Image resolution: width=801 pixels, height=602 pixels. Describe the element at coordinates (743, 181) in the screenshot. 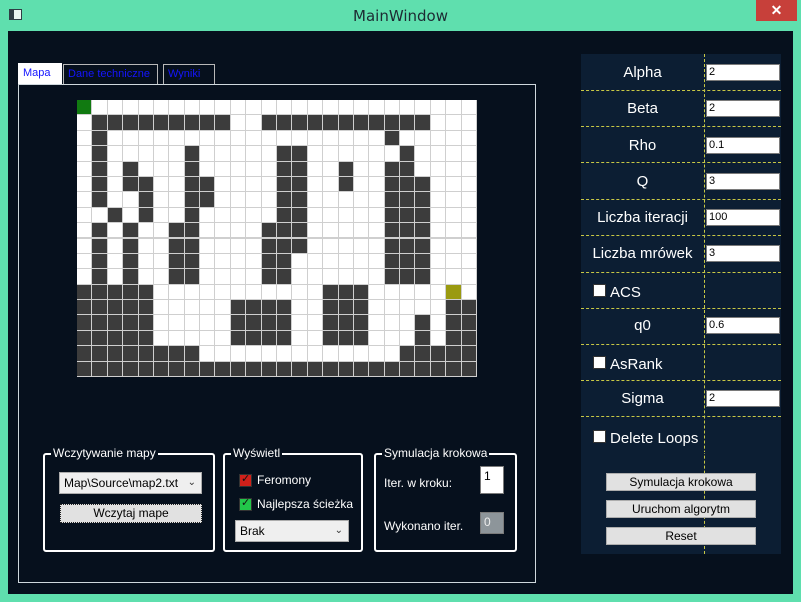

I see `q-input: 3` at that location.